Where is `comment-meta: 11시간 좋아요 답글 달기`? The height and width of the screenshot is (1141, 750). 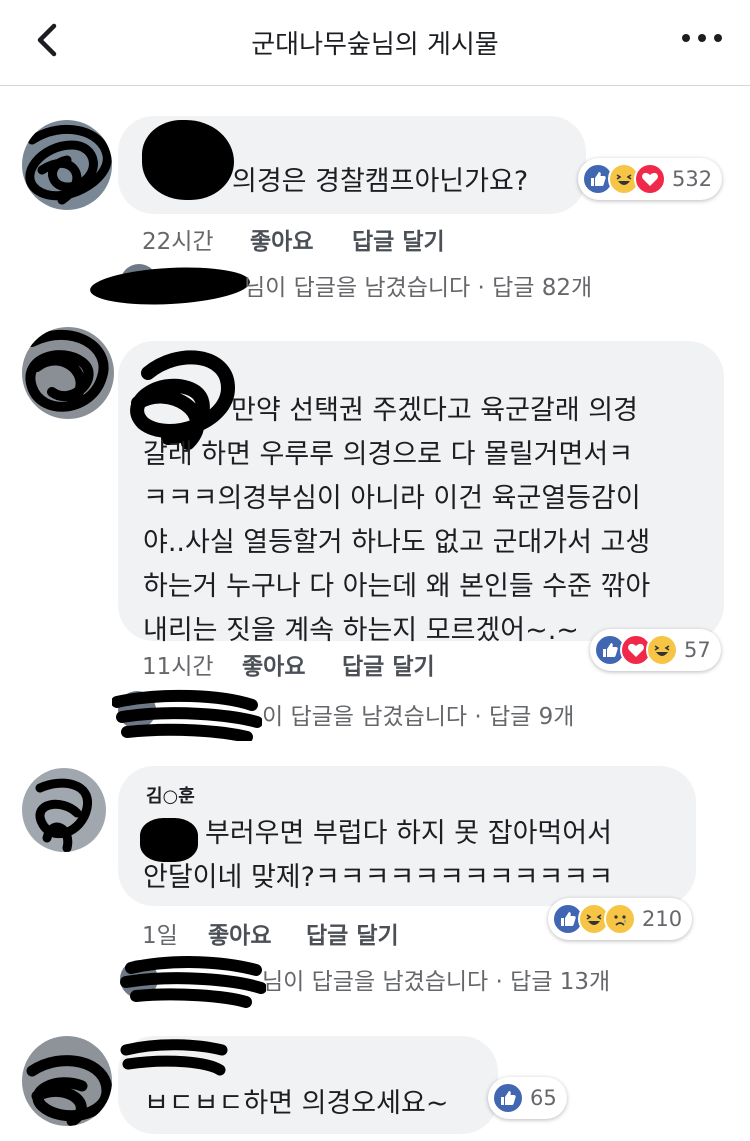 comment-meta: 11시간 좋아요 답글 달기 is located at coordinates (342, 663).